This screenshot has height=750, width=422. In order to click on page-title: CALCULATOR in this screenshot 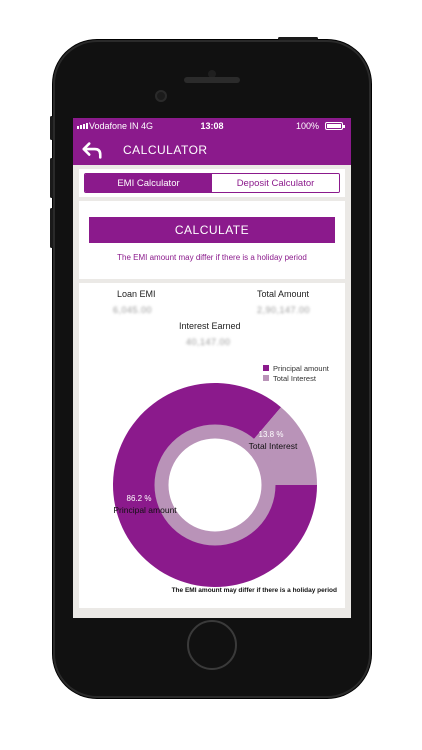, I will do `click(165, 150)`.